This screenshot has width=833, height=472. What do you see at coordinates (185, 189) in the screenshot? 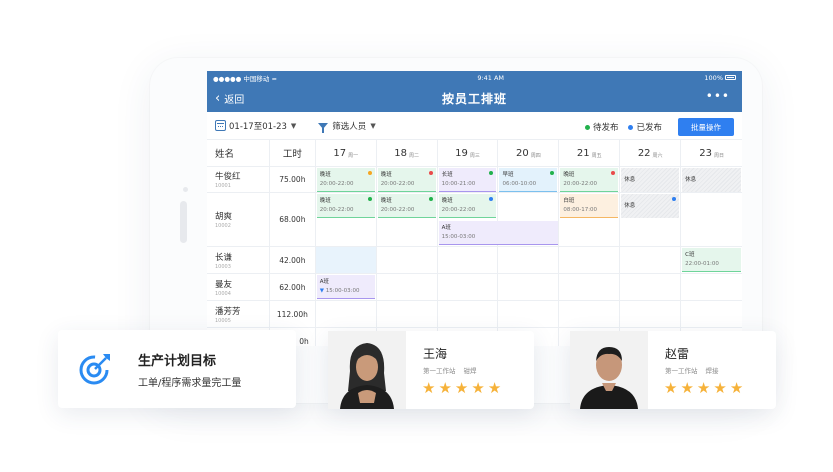
I see `tablet-camera` at bounding box center [185, 189].